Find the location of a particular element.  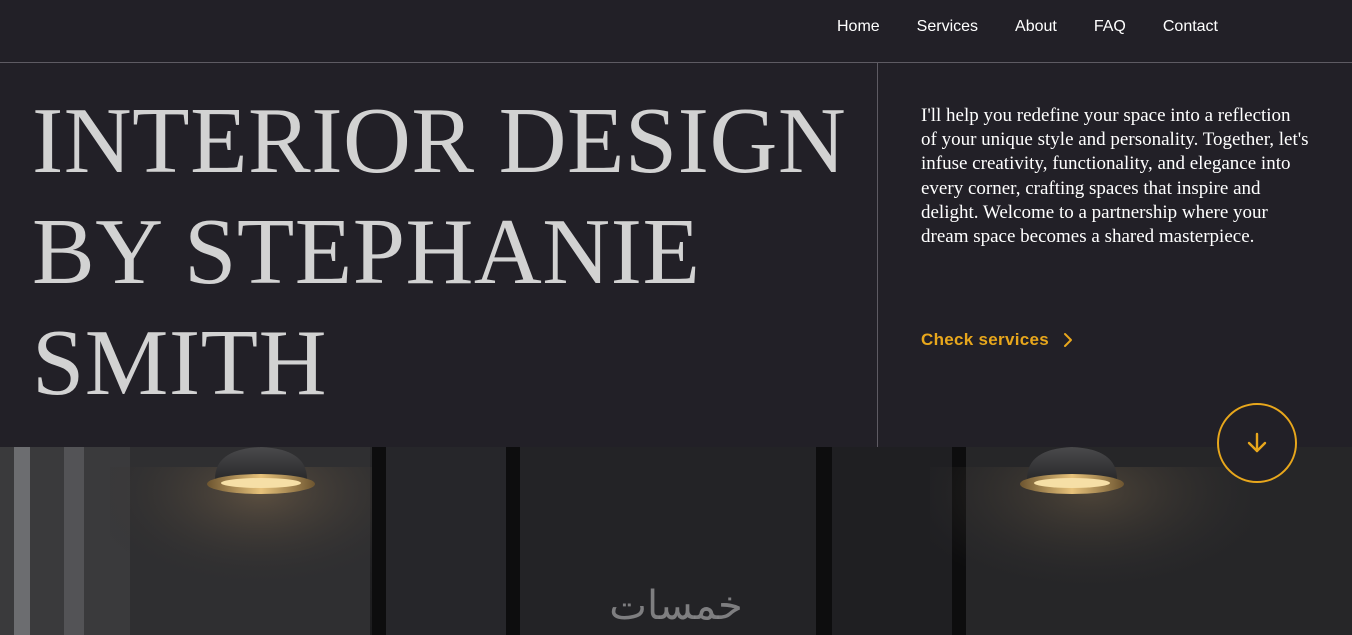

nav-about-link: About is located at coordinates (1036, 27).